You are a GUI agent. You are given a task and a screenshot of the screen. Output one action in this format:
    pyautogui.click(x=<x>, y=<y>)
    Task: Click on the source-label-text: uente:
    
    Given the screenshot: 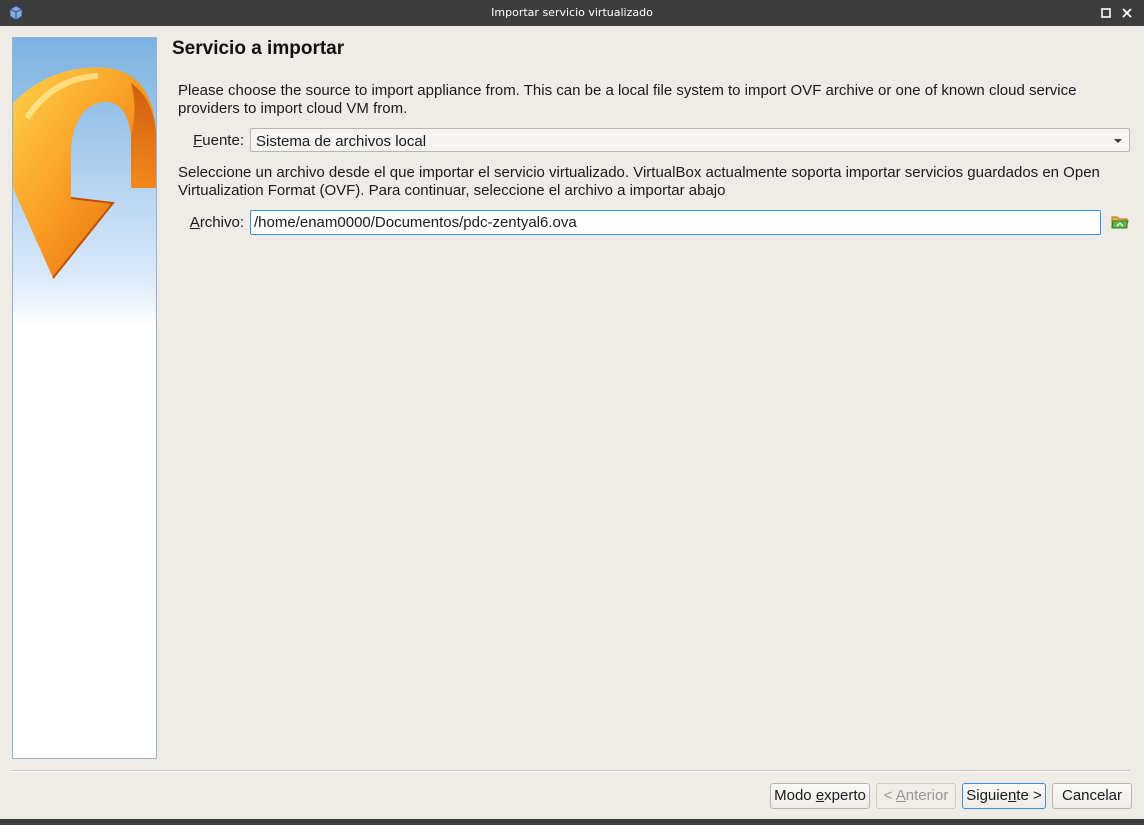 What is the action you would take?
    pyautogui.click(x=223, y=140)
    